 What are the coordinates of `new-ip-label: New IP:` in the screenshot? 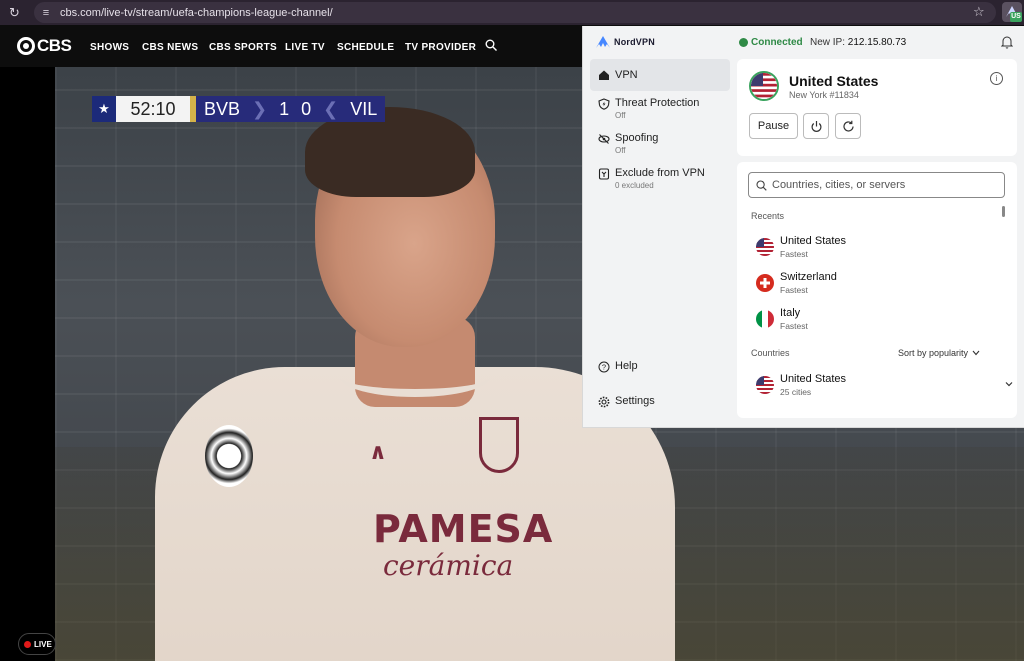 It's located at (828, 42).